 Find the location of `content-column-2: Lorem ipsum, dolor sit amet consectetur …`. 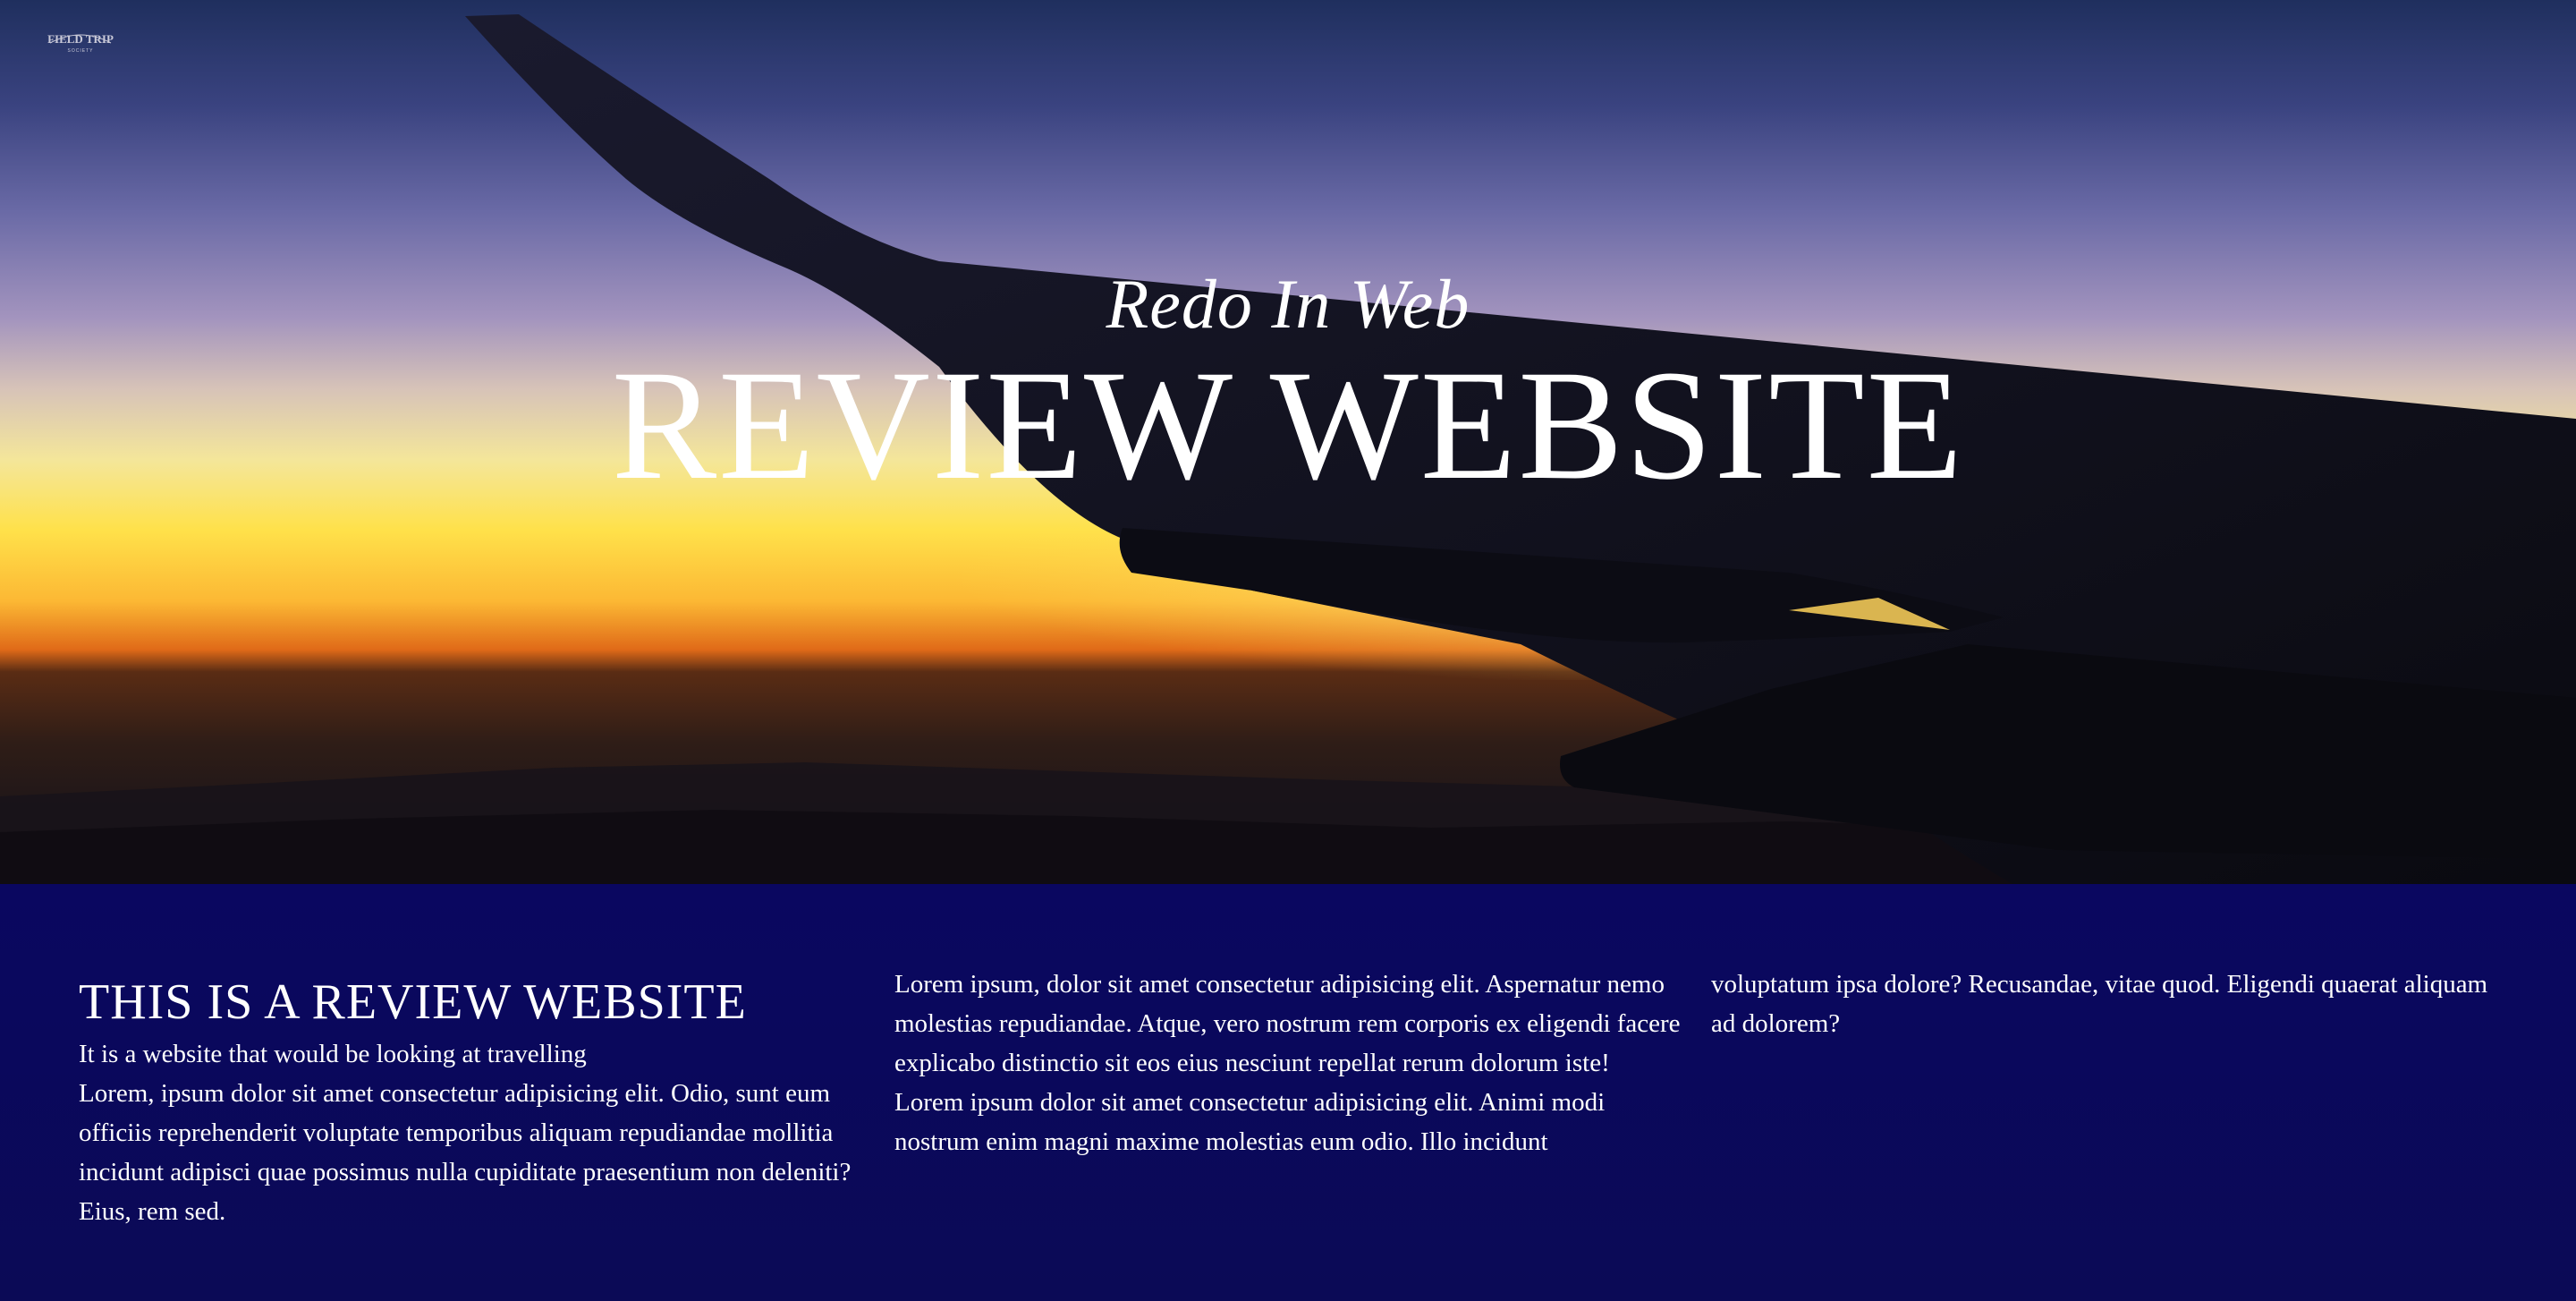

content-column-2: Lorem ipsum, dolor sit amet consectetur … is located at coordinates (1288, 1063).